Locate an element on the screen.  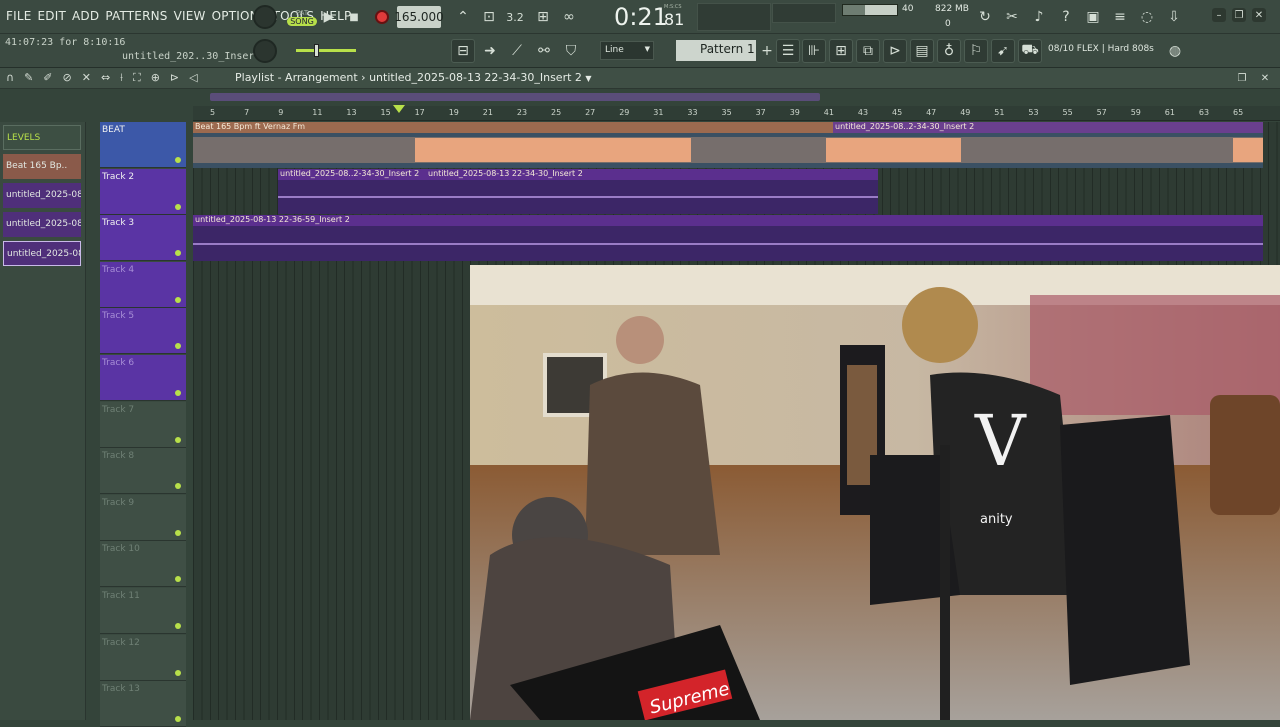
step-edit-icon: ⊞ is located at coordinates (543, 17).